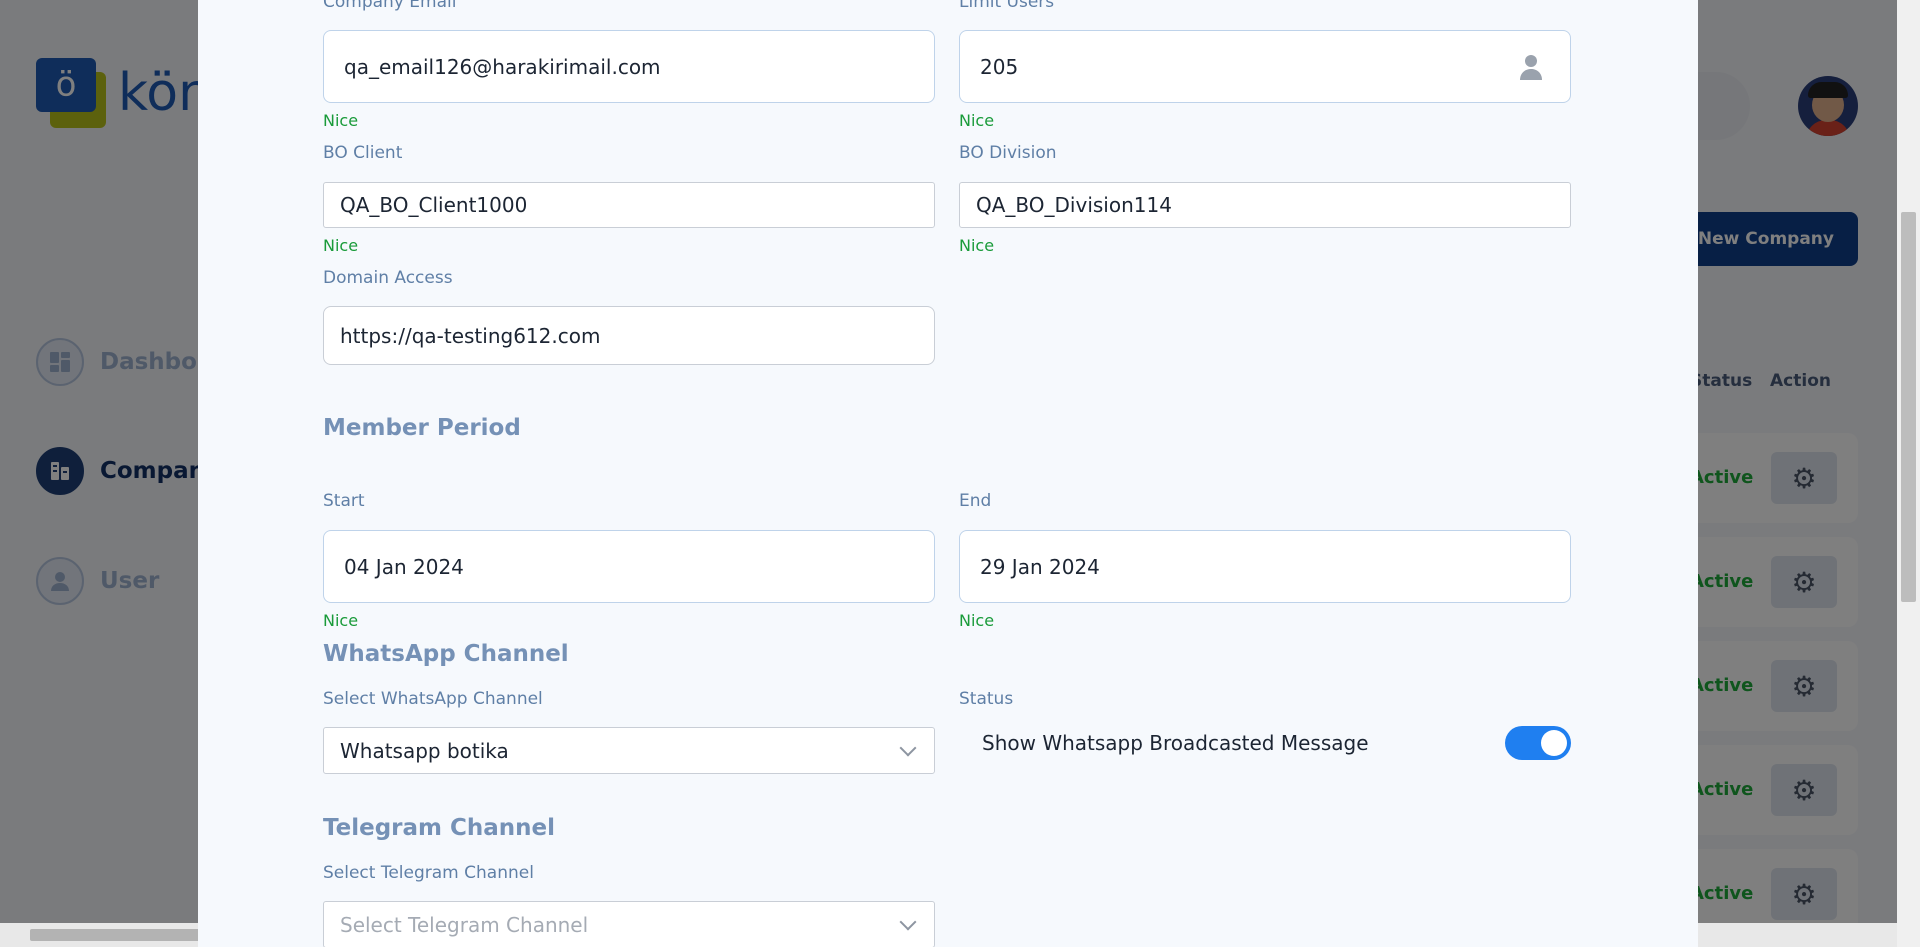 The height and width of the screenshot is (947, 1920). Describe the element at coordinates (1265, 66) in the screenshot. I see `limit-users-field: 205` at that location.